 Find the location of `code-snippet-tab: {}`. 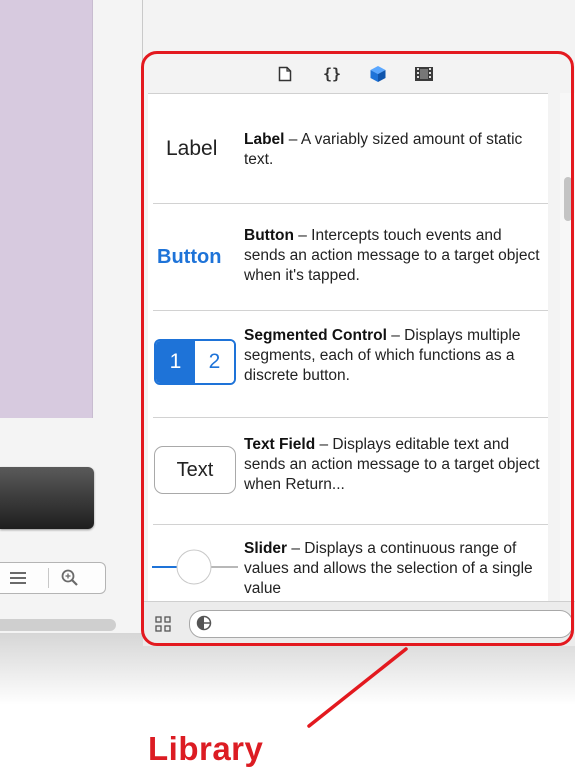

code-snippet-tab: {} is located at coordinates (332, 74).